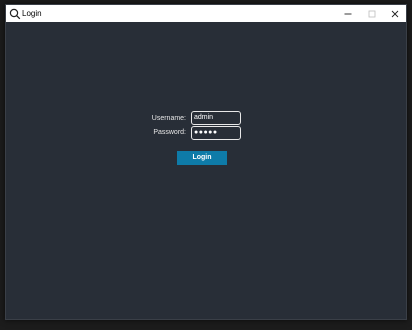  I want to click on minimize-icon, so click(348, 14).